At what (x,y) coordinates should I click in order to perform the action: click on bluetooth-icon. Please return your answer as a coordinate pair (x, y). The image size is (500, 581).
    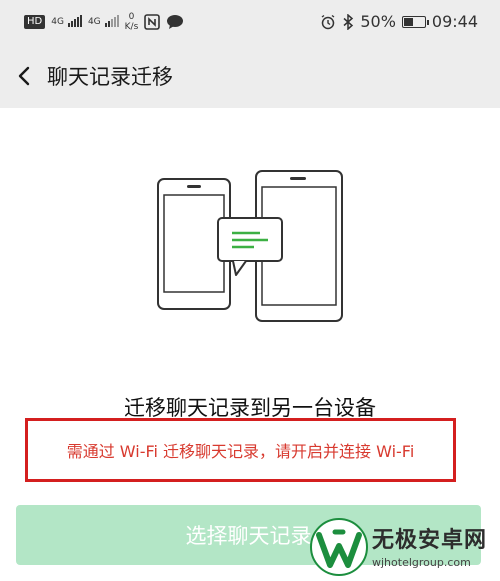
    Looking at the image, I should click on (348, 21).